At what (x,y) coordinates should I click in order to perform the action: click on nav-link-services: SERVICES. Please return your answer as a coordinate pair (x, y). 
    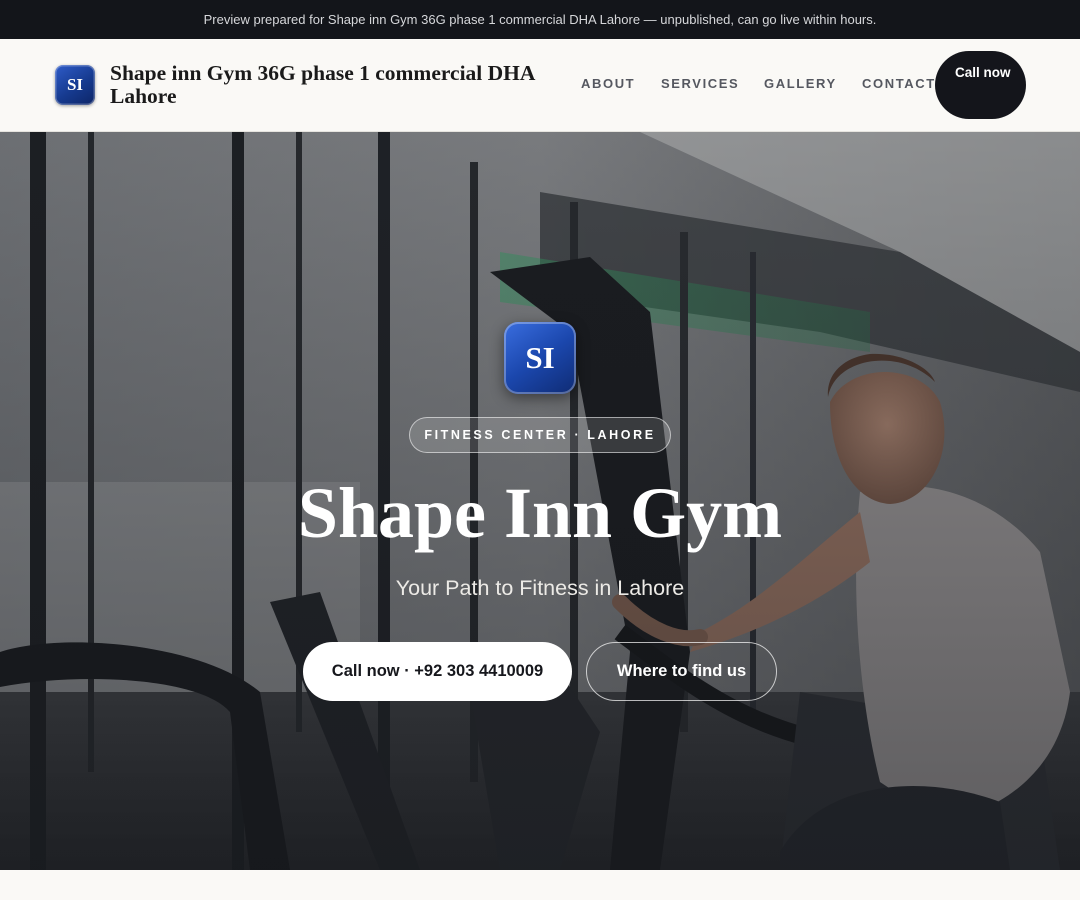
    Looking at the image, I should click on (700, 83).